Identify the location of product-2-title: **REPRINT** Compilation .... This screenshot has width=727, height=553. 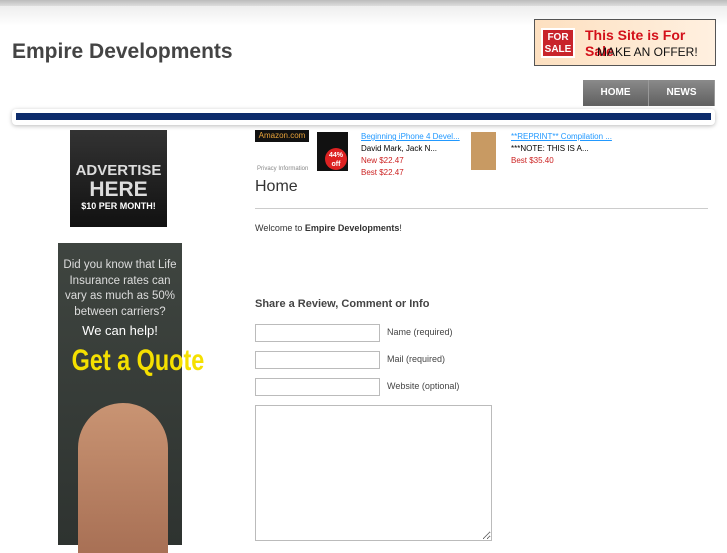
(561, 136).